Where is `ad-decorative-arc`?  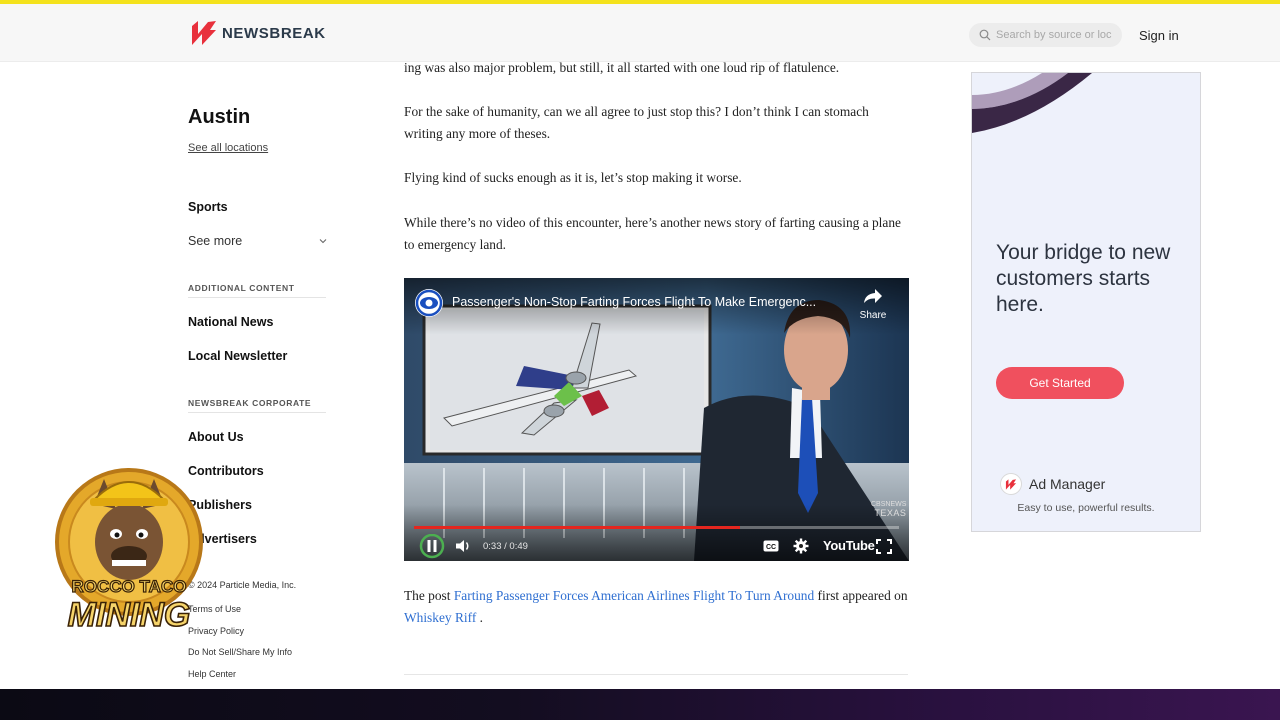
ad-decorative-arc is located at coordinates (1032, 103).